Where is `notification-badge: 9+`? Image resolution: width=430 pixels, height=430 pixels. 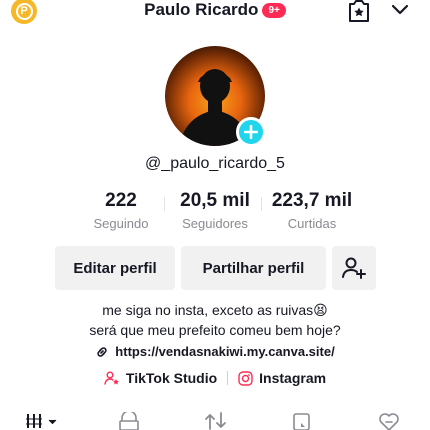 notification-badge: 9+ is located at coordinates (274, 10).